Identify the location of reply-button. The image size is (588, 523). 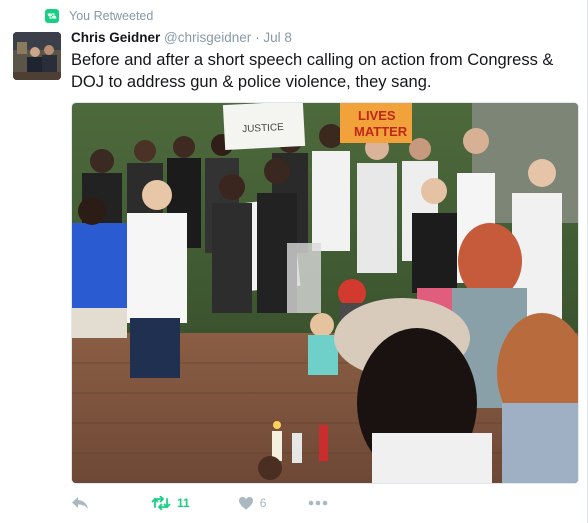
(87, 503).